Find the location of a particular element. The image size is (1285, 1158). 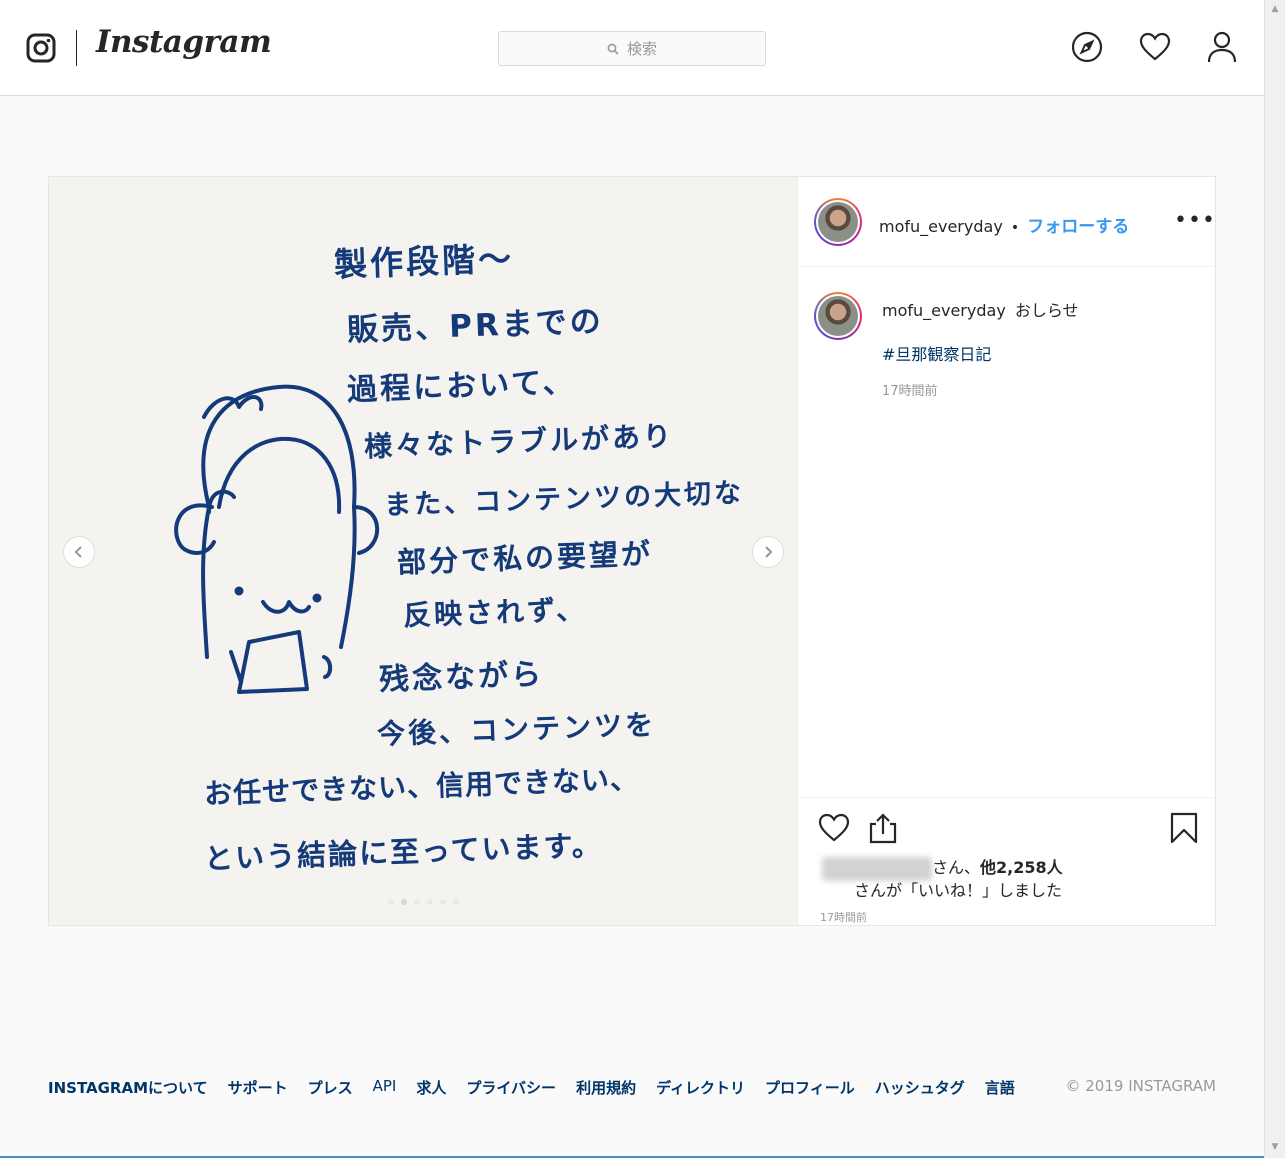

likes-others-link: 他2,258人 is located at coordinates (1021, 867).